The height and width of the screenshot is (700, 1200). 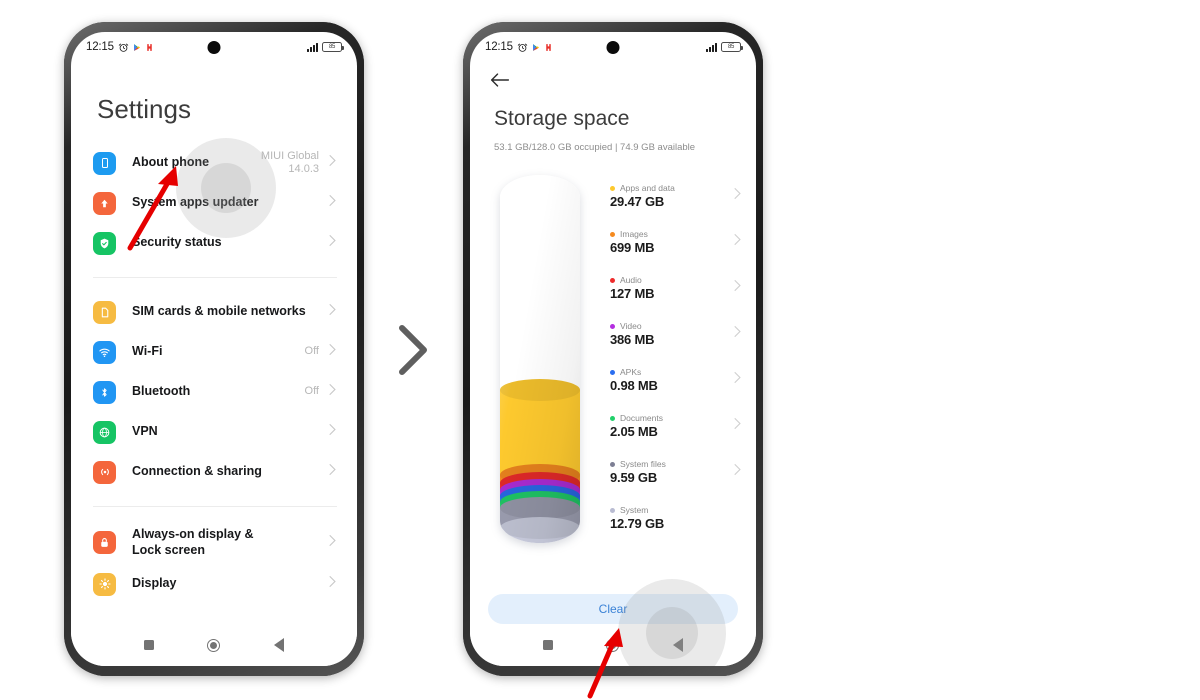 What do you see at coordinates (311, 391) in the screenshot?
I see `bluetooth-value: Off` at bounding box center [311, 391].